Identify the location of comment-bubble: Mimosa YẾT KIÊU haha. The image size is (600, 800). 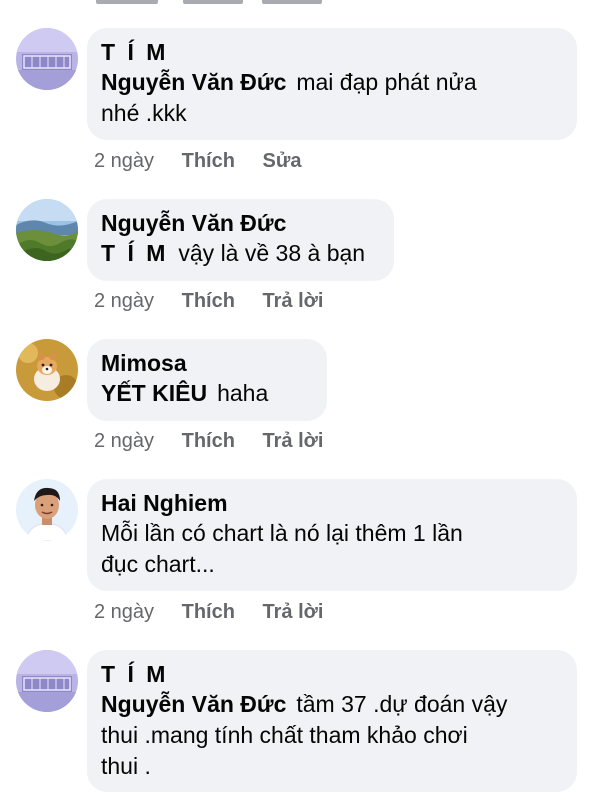
(207, 380).